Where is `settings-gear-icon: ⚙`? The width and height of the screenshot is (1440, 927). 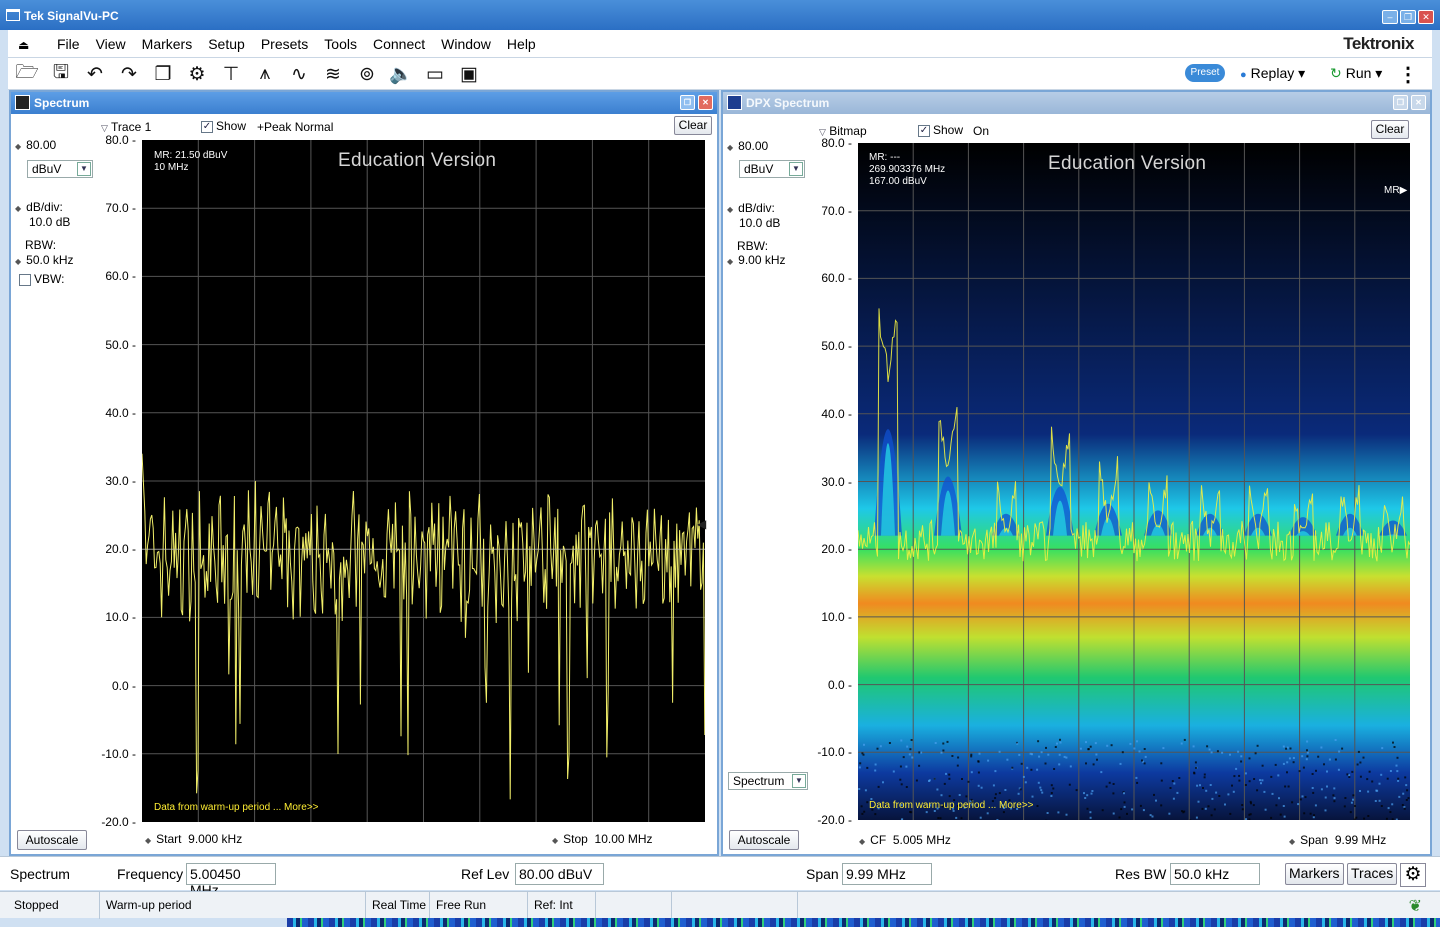
settings-gear-icon: ⚙ is located at coordinates (1413, 875).